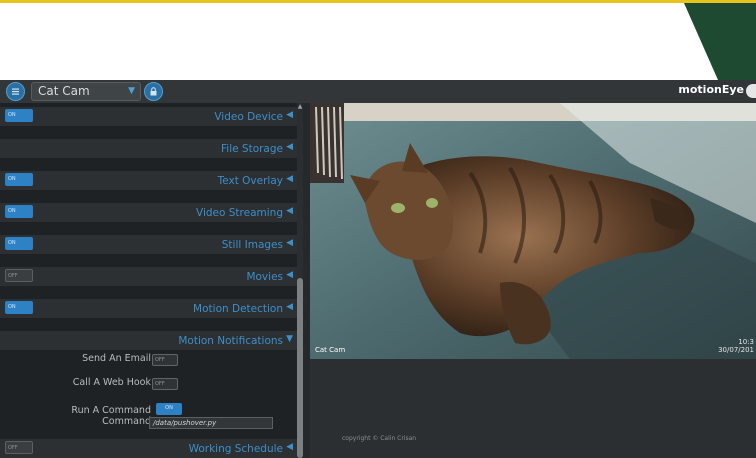 This screenshot has width=756, height=458. What do you see at coordinates (19, 307) in the screenshot?
I see `motion-detection-toggle: ON` at bounding box center [19, 307].